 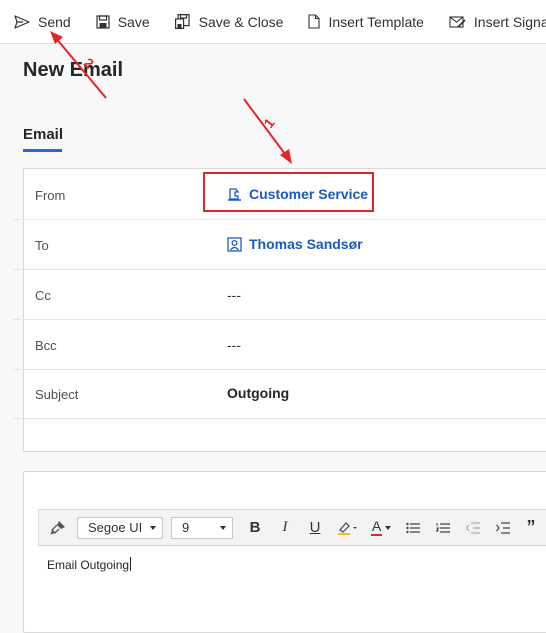 What do you see at coordinates (234, 345) in the screenshot?
I see `bcc-value: ---` at bounding box center [234, 345].